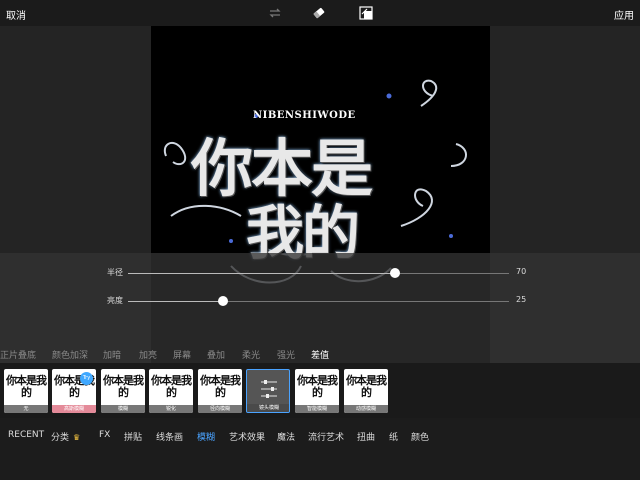 The width and height of the screenshot is (640, 480). What do you see at coordinates (420, 436) in the screenshot?
I see `category-item: 颜色` at bounding box center [420, 436].